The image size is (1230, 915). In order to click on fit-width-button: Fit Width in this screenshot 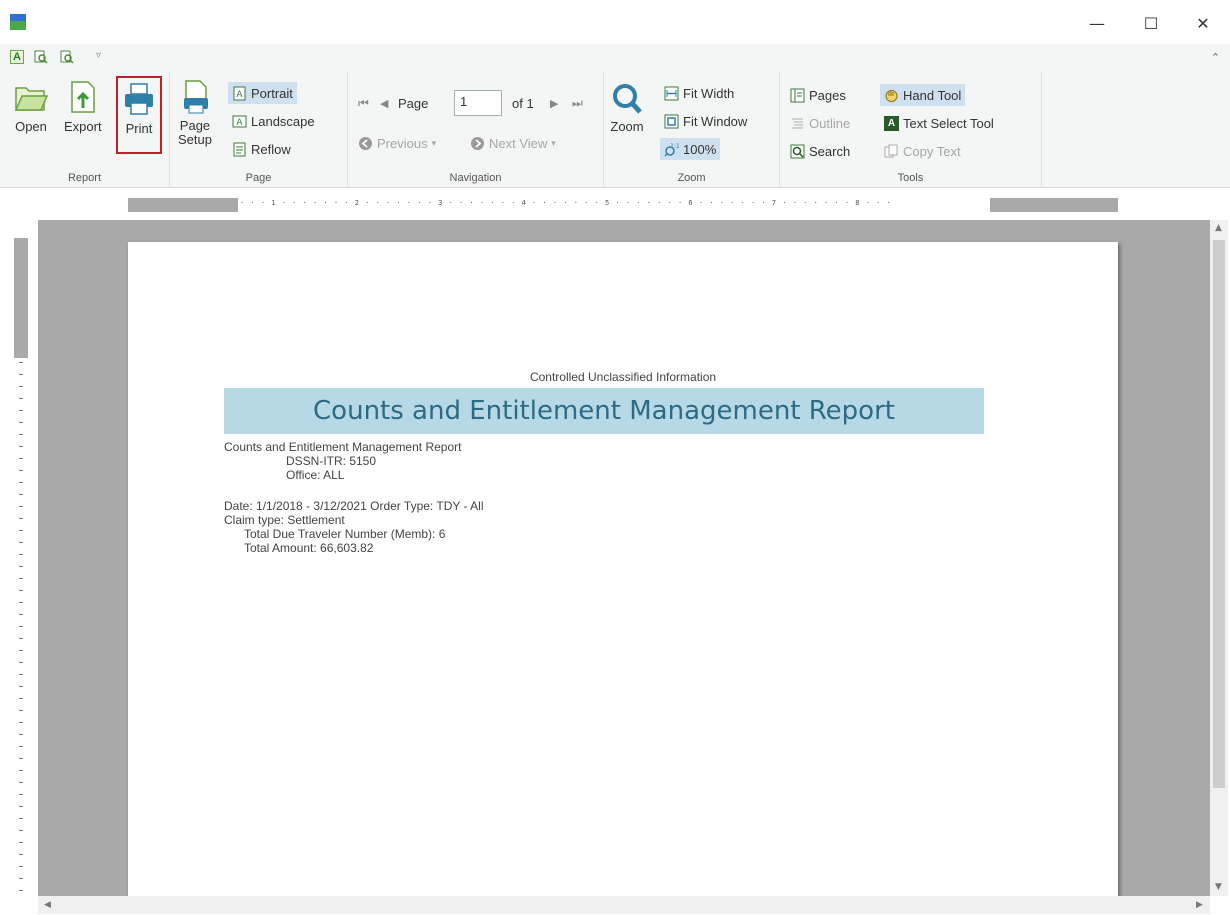, I will do `click(699, 93)`.